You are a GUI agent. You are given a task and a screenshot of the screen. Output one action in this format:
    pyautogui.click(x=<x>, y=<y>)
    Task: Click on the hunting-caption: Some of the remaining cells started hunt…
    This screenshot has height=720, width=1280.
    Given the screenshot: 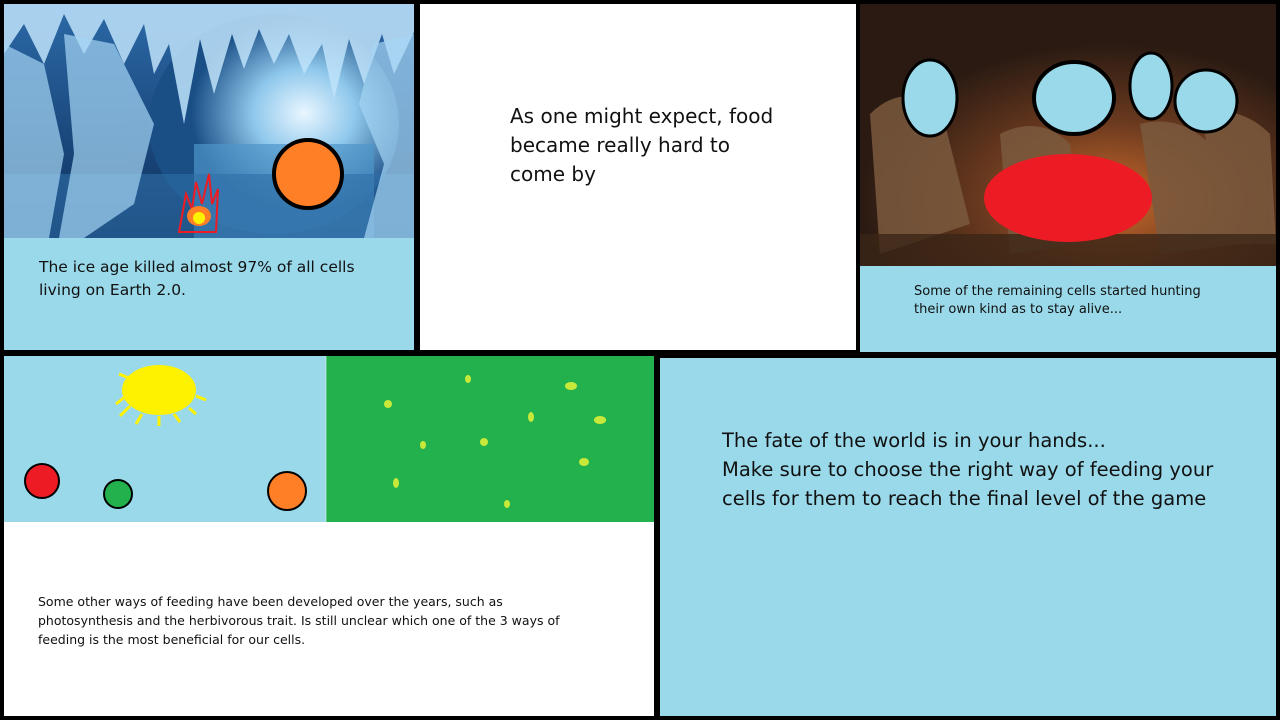 What is the action you would take?
    pyautogui.click(x=1057, y=300)
    